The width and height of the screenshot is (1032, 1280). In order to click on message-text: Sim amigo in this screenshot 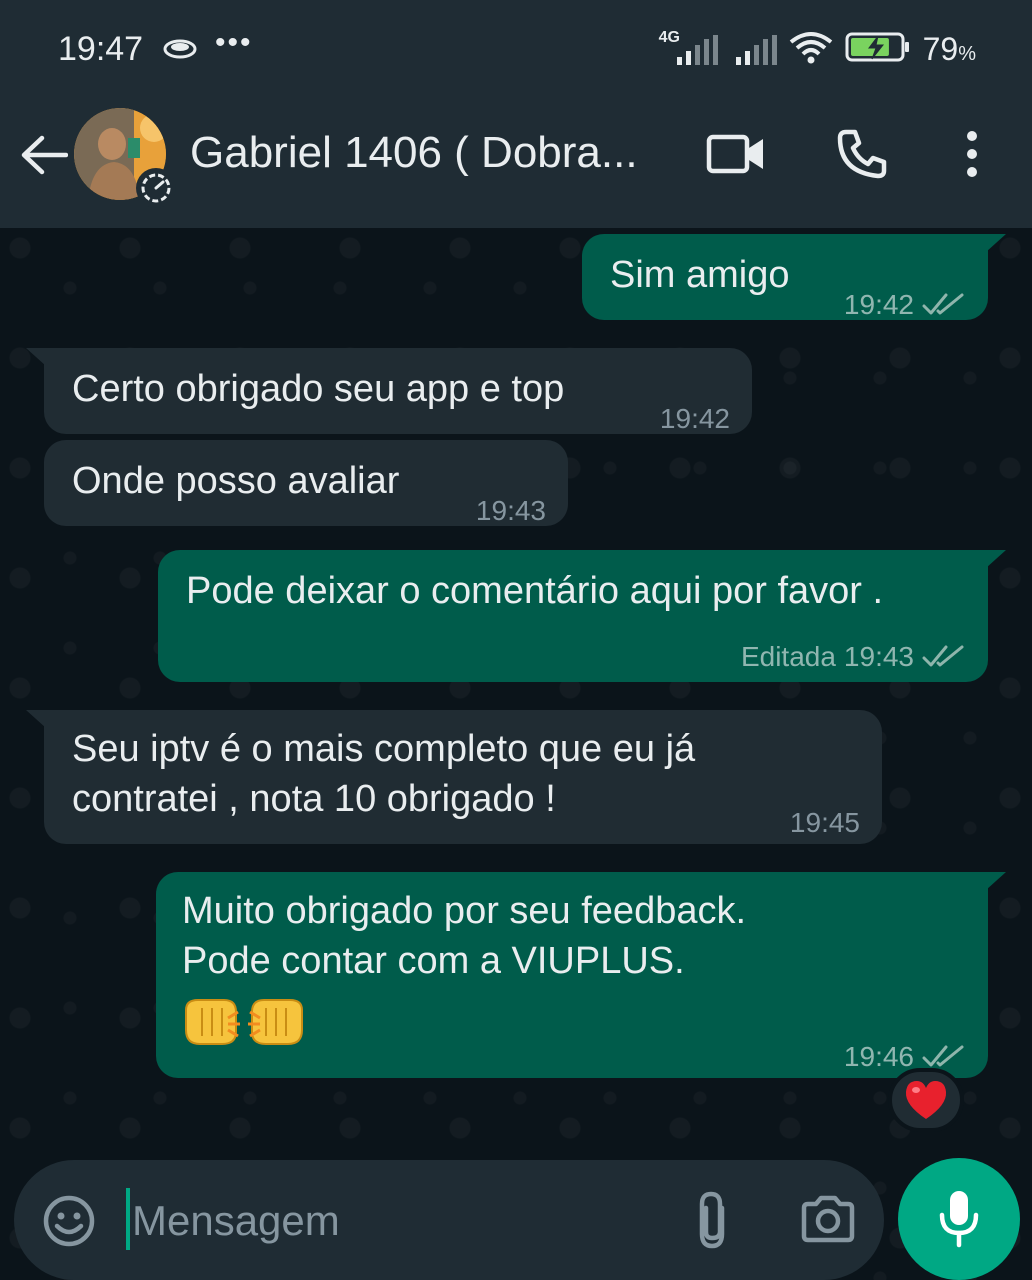, I will do `click(700, 275)`.